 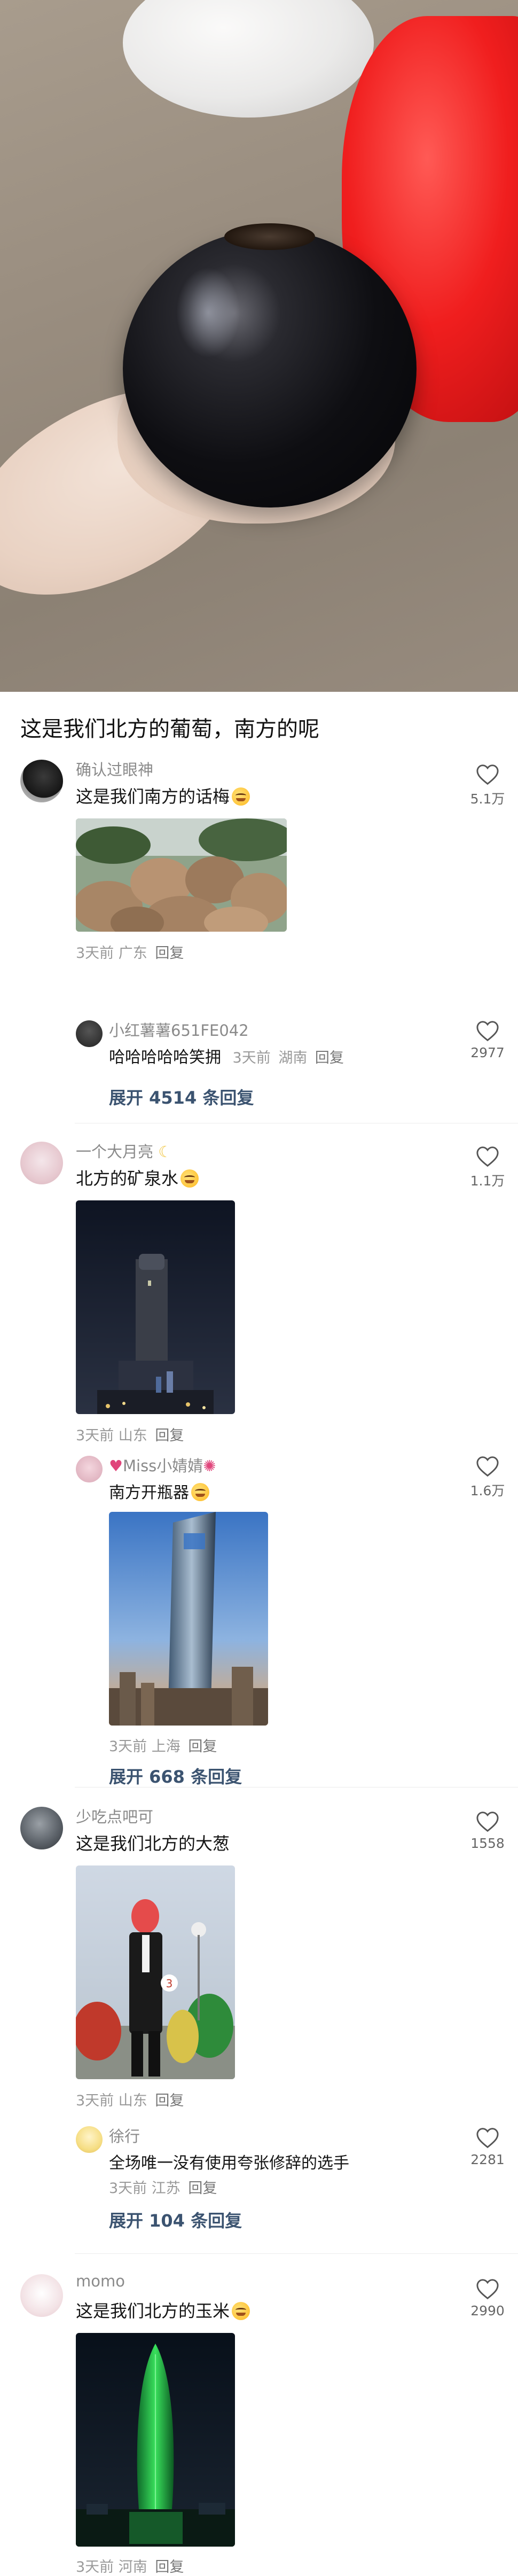 I want to click on comment-text: 这是我们北方的玉米, so click(x=163, y=2310).